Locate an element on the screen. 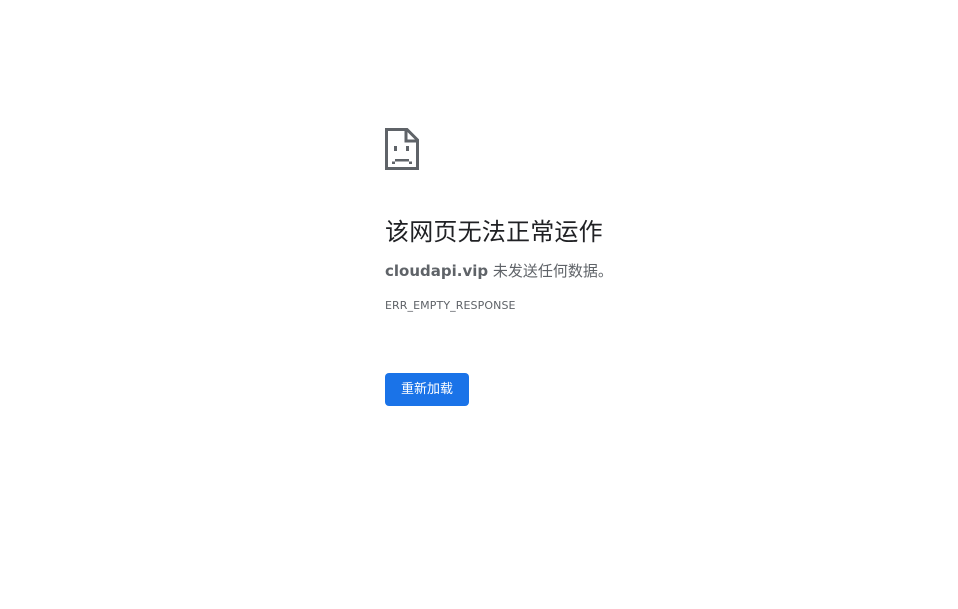 The height and width of the screenshot is (609, 958). error-heading: 该网页无法正常运作 is located at coordinates (494, 232).